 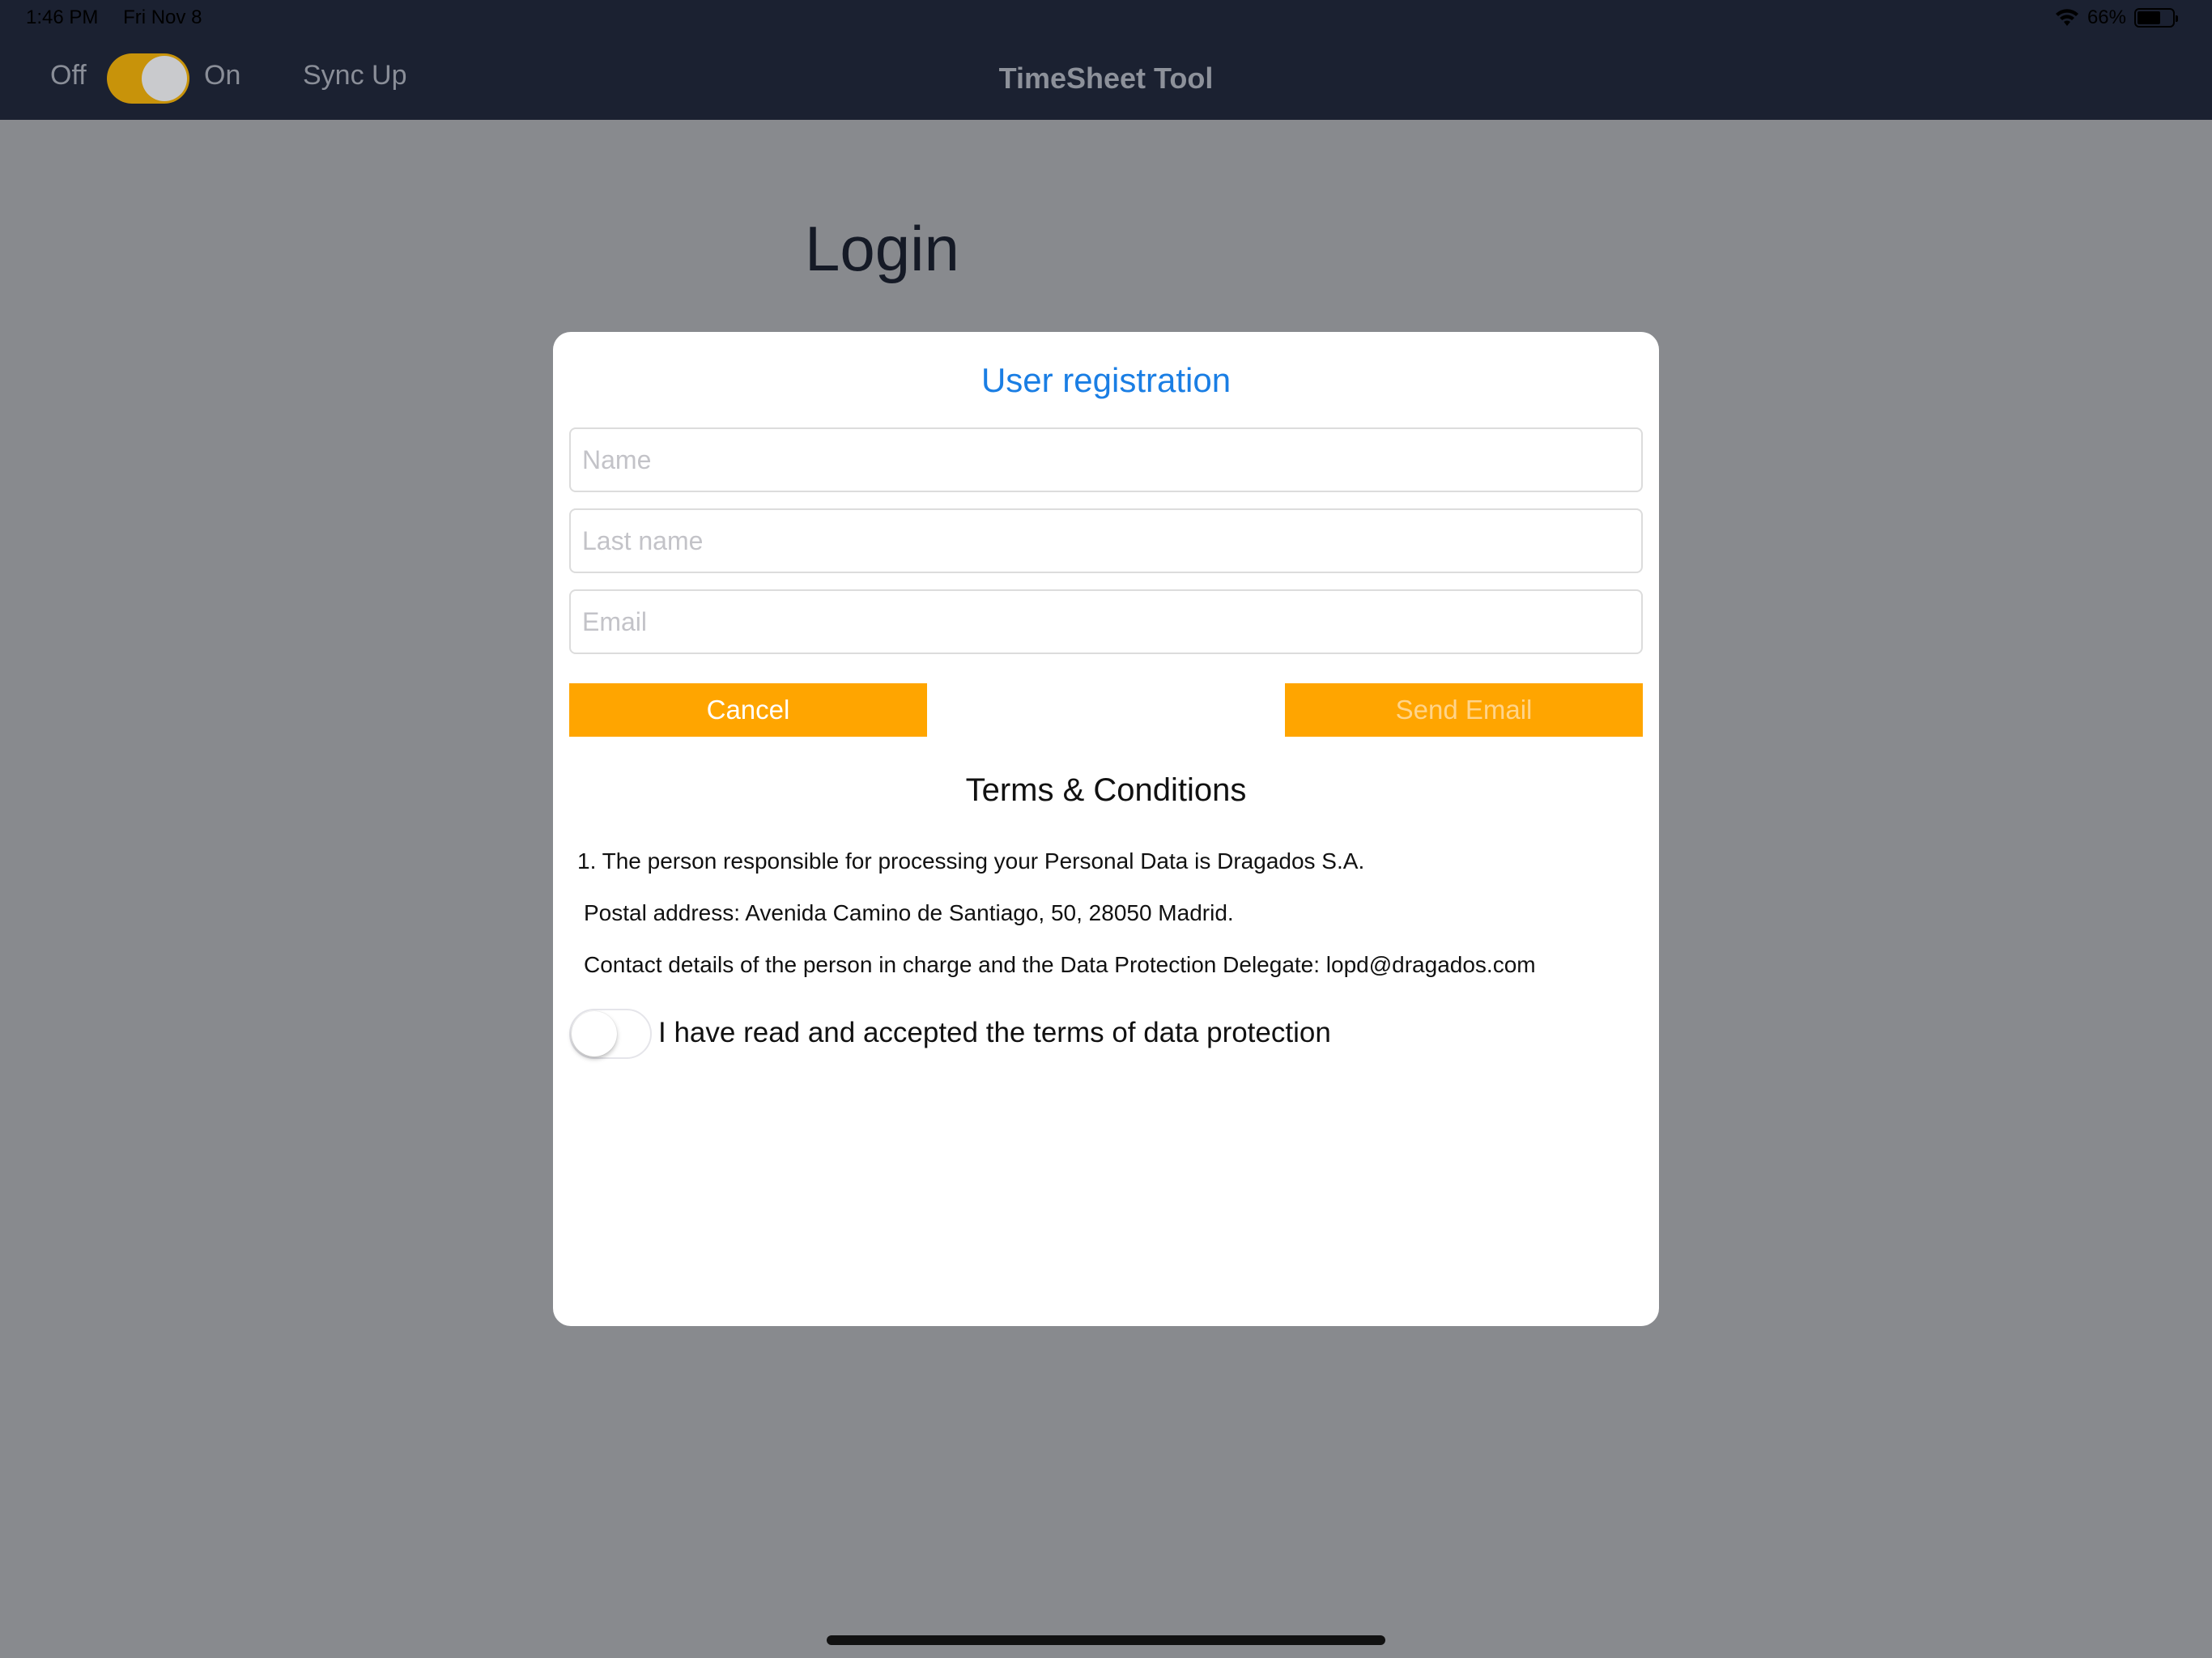 I want to click on status-bar-right: 66%, so click(x=2116, y=17).